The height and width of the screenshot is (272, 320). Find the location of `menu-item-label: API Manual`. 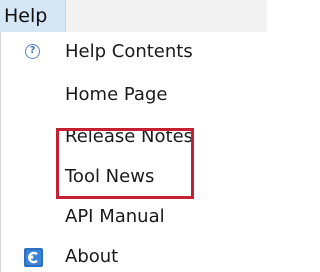

menu-item-label: API Manual is located at coordinates (115, 216).